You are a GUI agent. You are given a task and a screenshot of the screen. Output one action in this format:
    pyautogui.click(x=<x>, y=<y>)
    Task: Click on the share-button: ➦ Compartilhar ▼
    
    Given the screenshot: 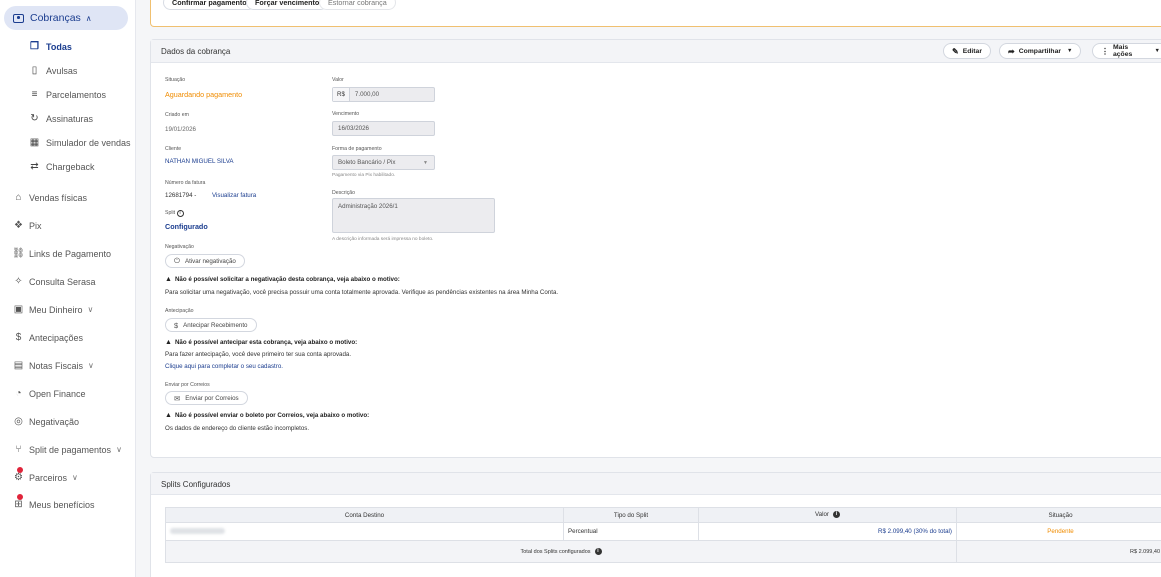 What is the action you would take?
    pyautogui.click(x=1040, y=51)
    